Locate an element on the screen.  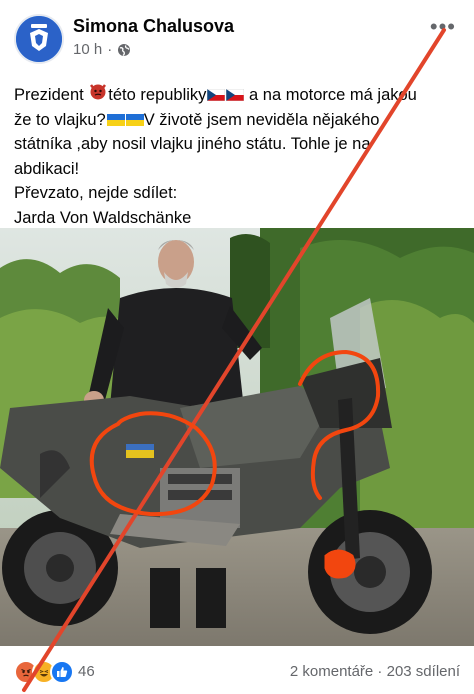
ministry-logo-icon is located at coordinates (39, 39).